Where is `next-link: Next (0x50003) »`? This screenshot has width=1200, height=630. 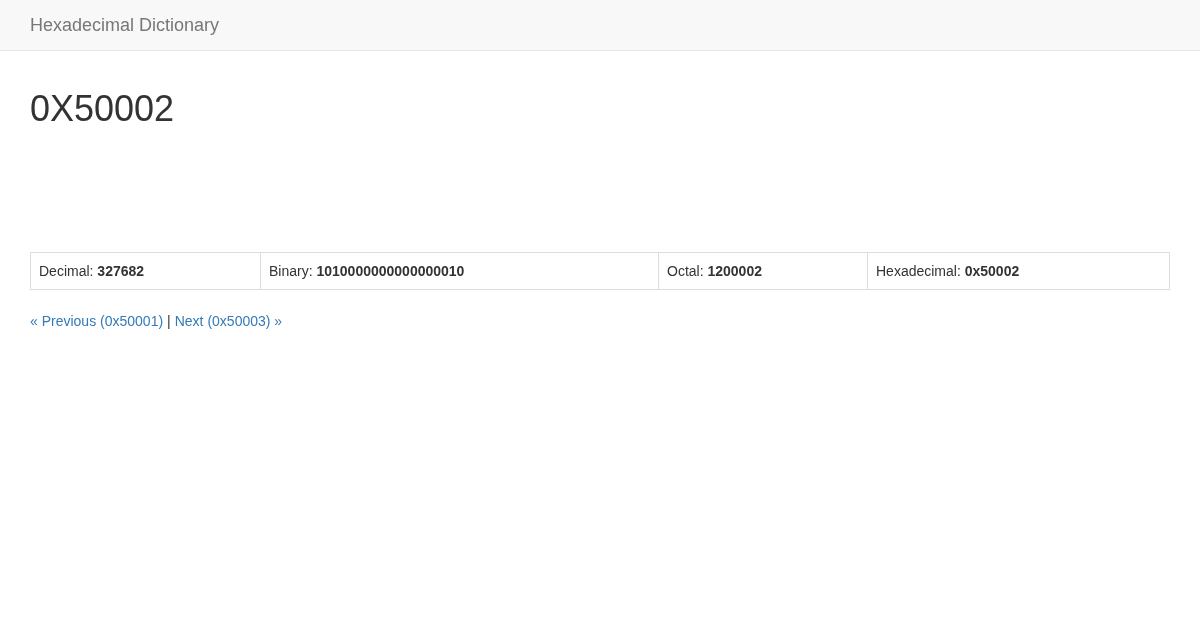 next-link: Next (0x50003) » is located at coordinates (228, 321).